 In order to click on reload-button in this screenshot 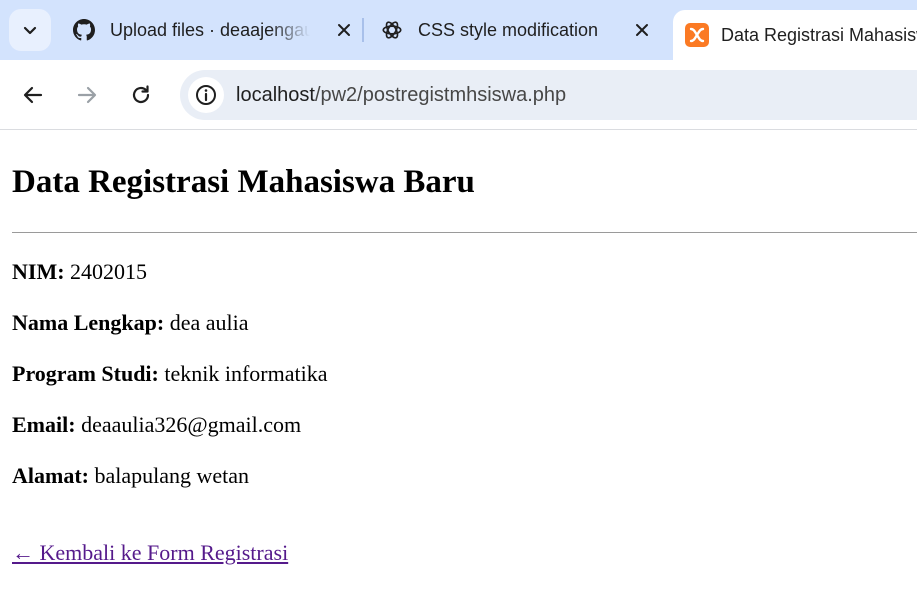, I will do `click(141, 95)`.